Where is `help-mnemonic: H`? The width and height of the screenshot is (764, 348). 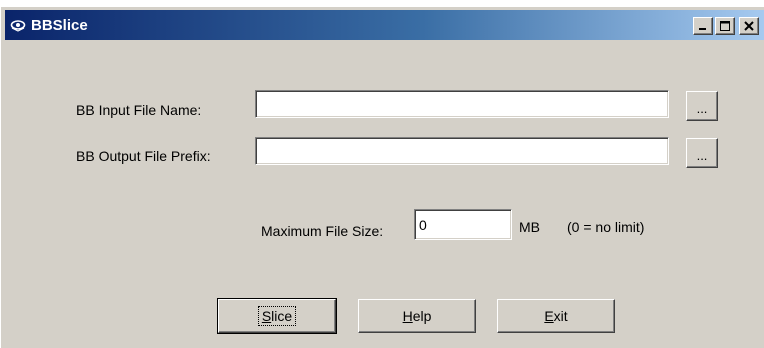 help-mnemonic: H is located at coordinates (407, 316).